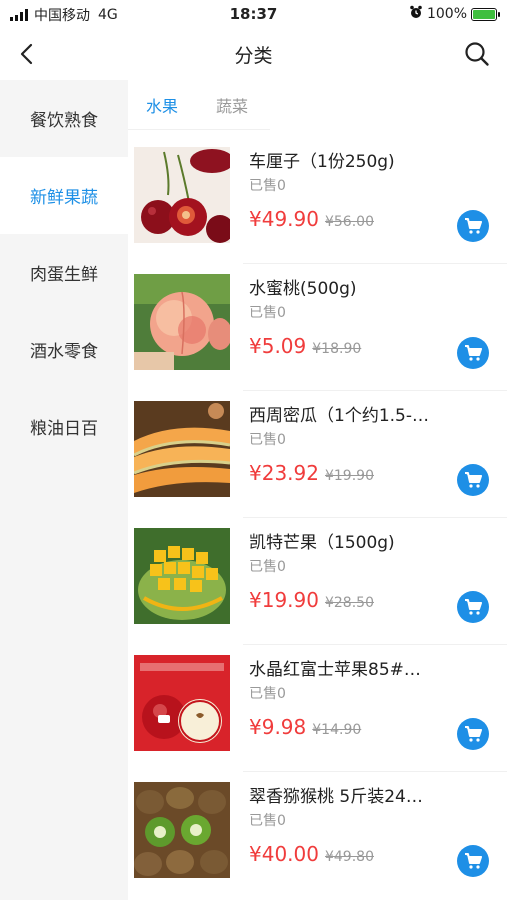 The width and height of the screenshot is (507, 900). What do you see at coordinates (284, 854) in the screenshot?
I see `product-price: ¥40.00` at bounding box center [284, 854].